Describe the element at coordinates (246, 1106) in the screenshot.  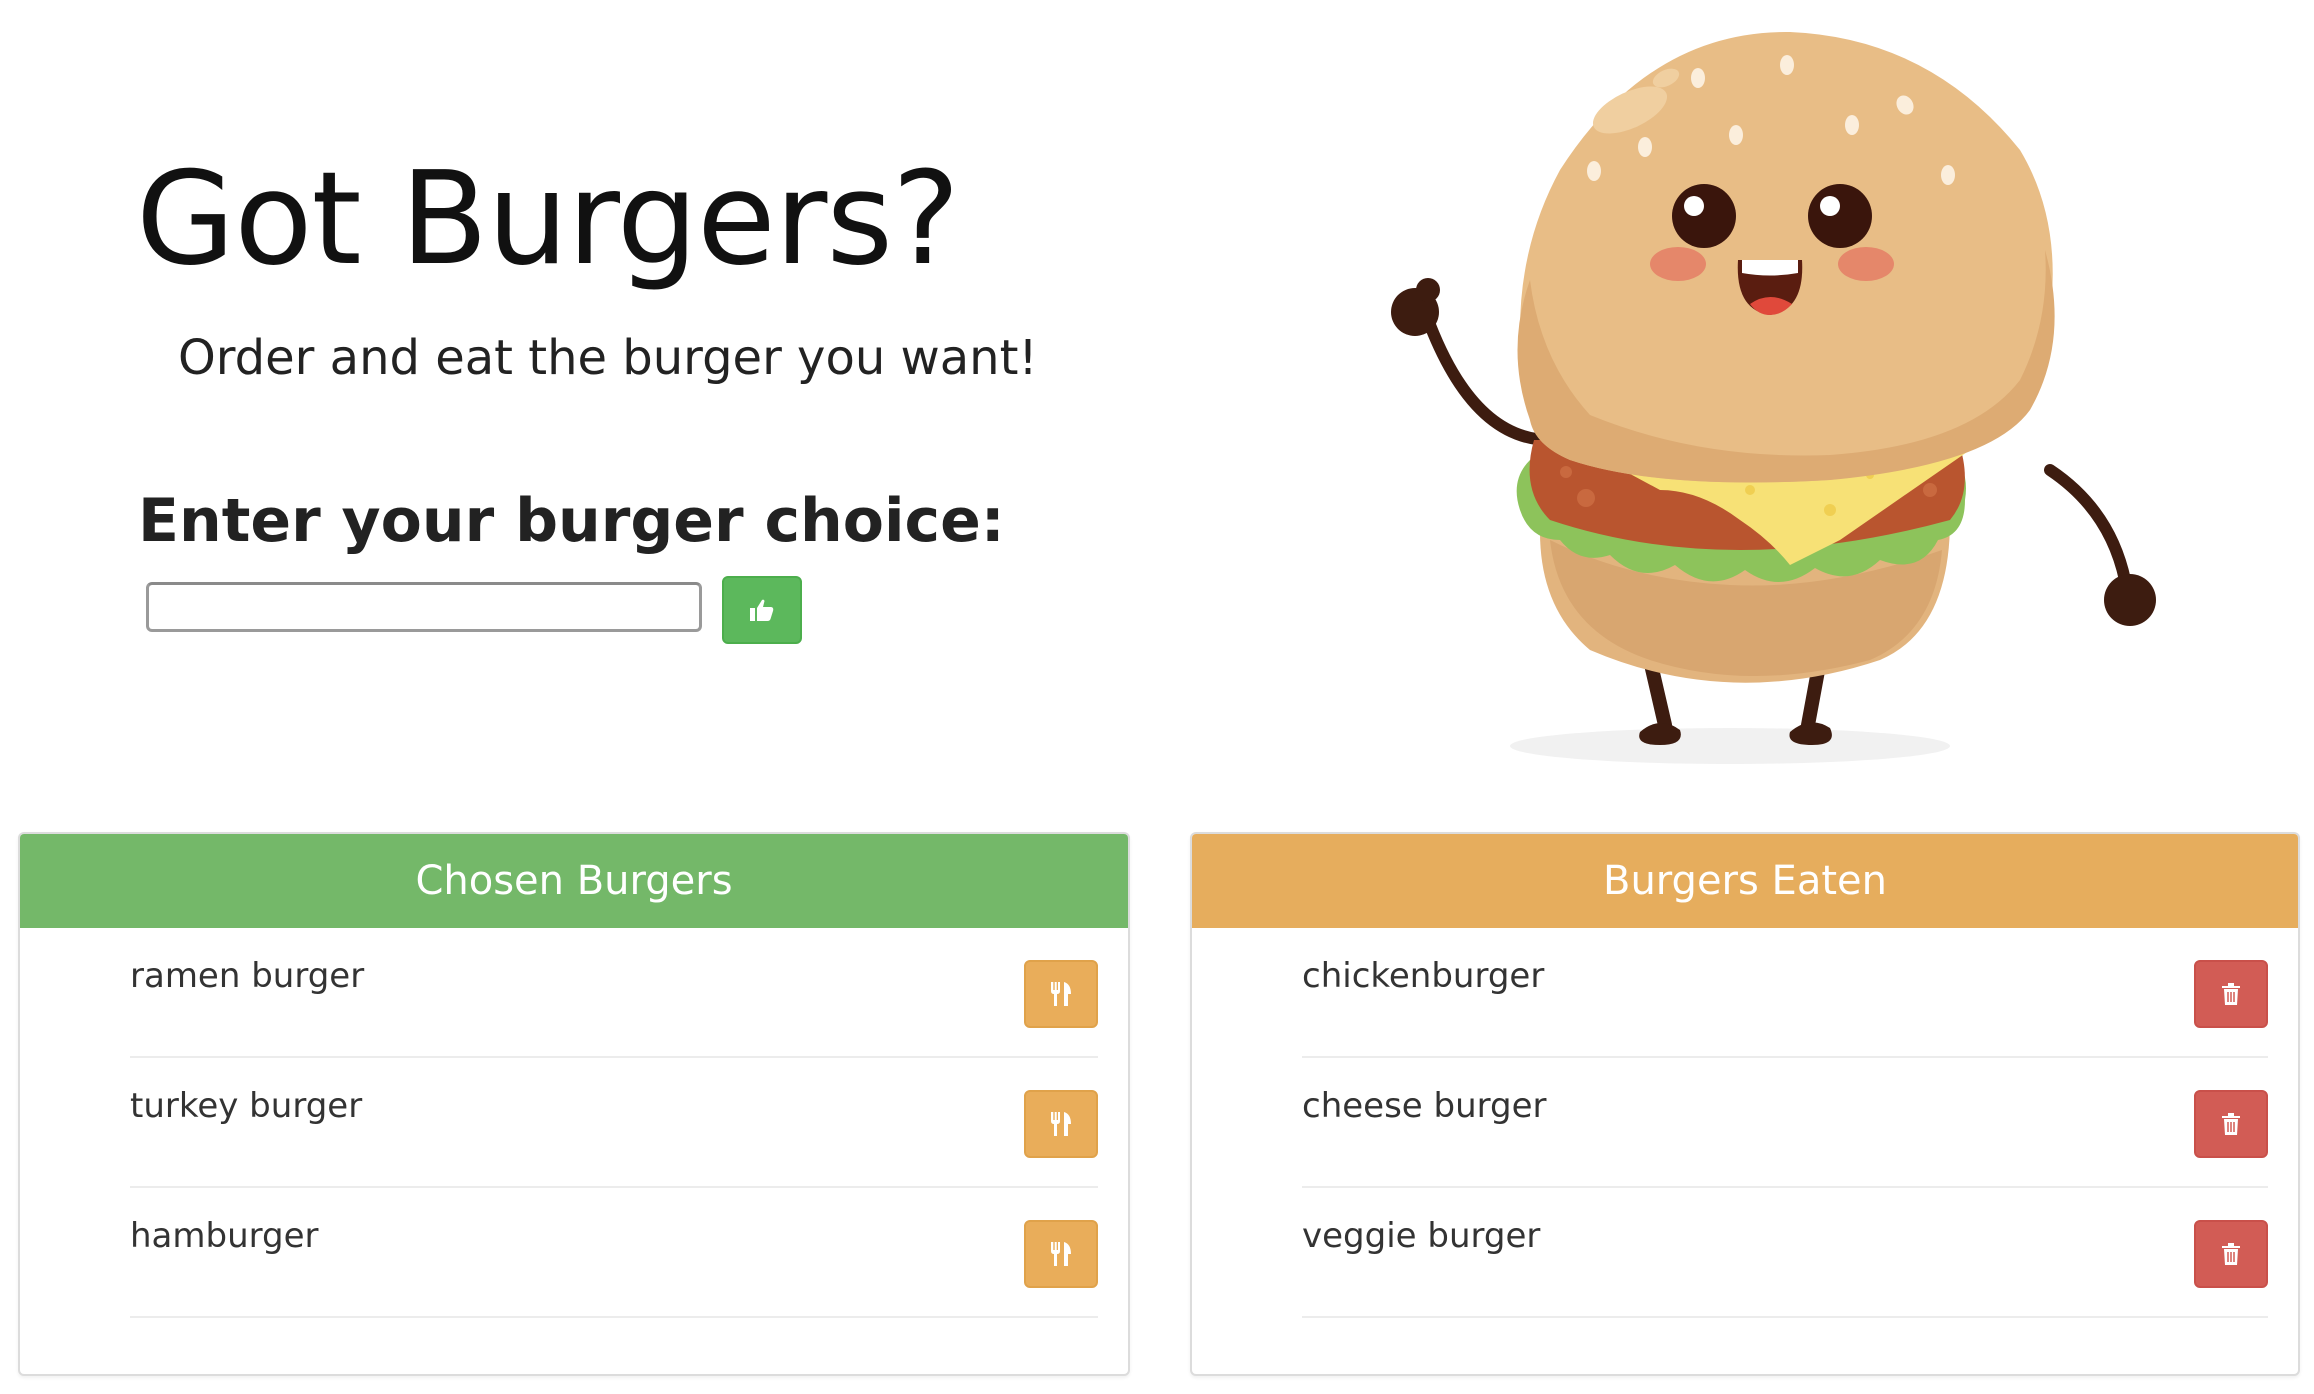
I see `burger-name: turkey burger` at that location.